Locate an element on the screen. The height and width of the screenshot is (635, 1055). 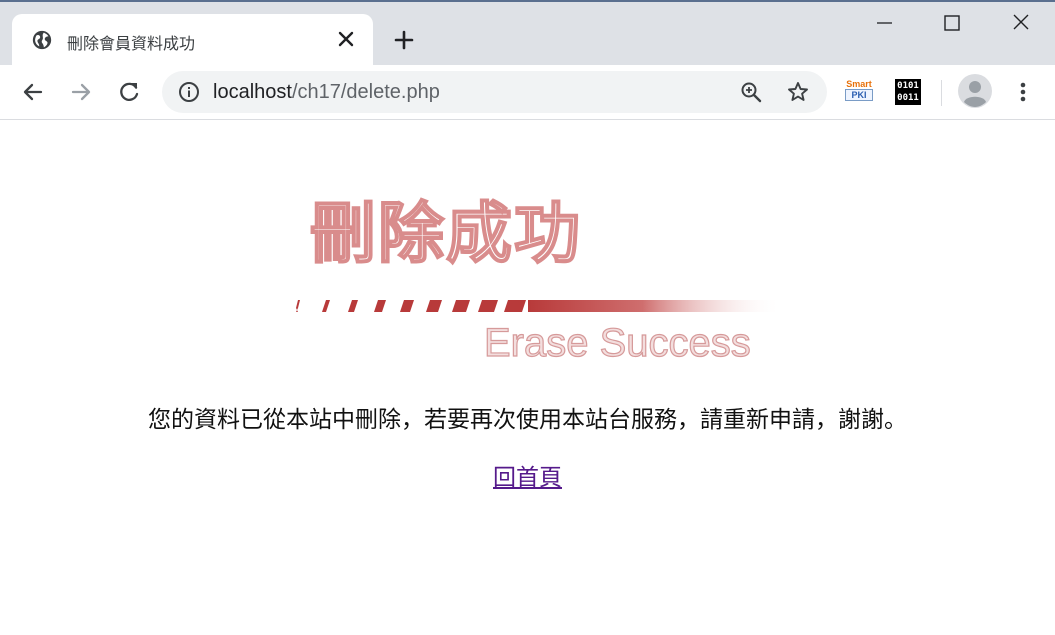
maximize-icon is located at coordinates (952, 25).